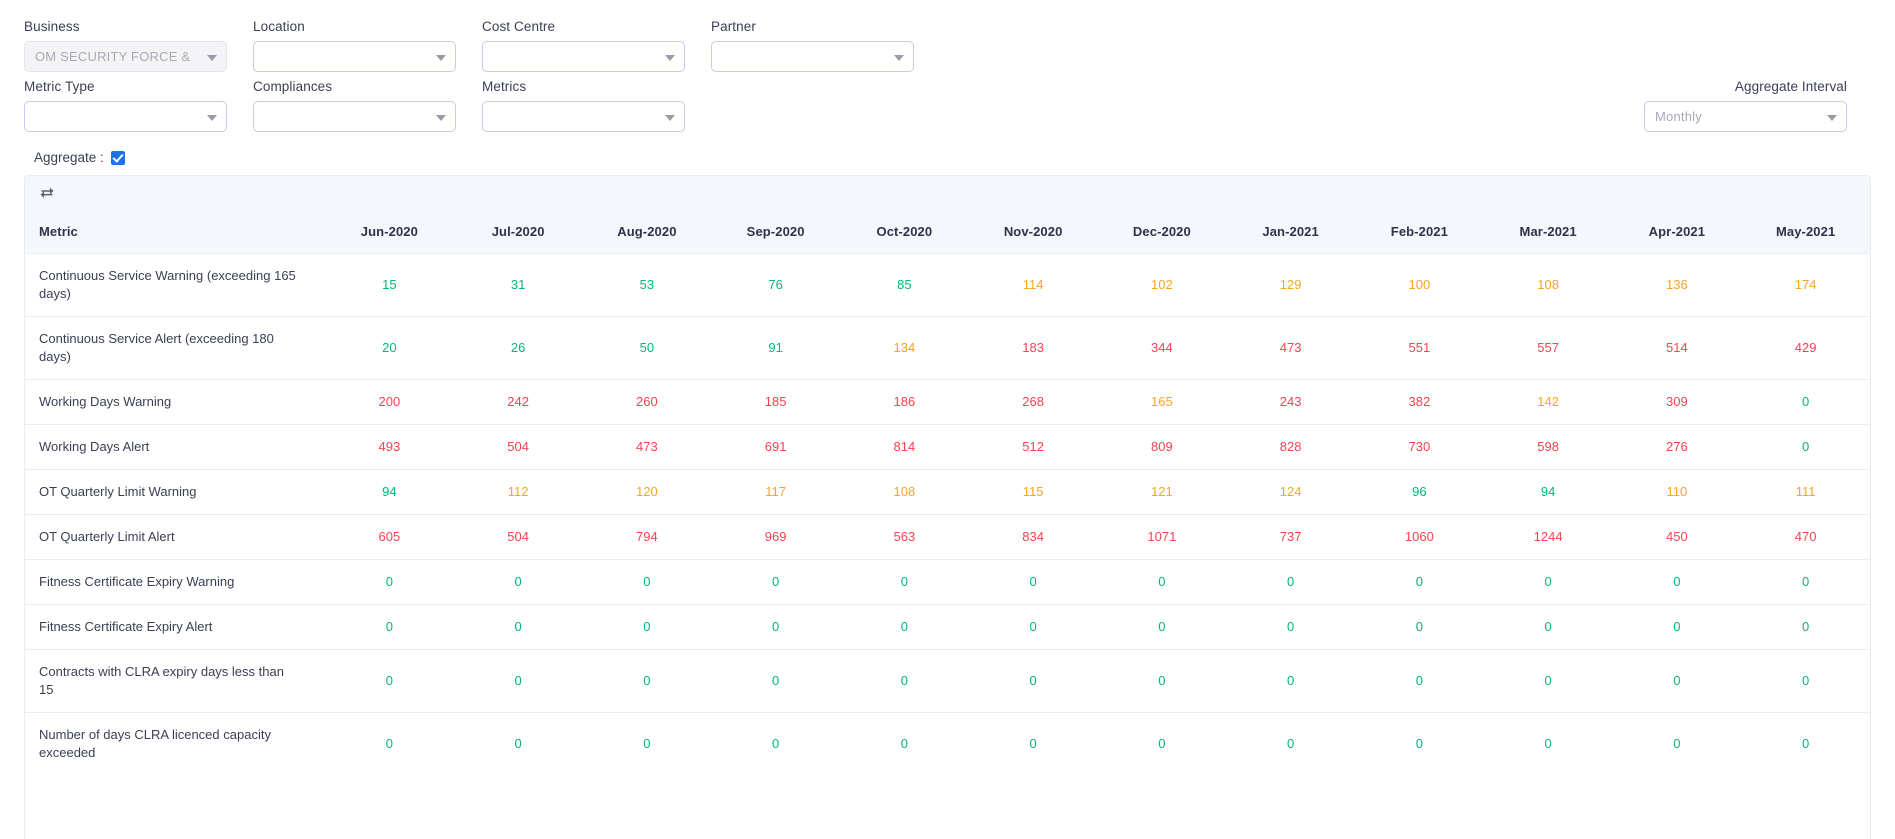  What do you see at coordinates (583, 56) in the screenshot?
I see `cost-centre-select` at bounding box center [583, 56].